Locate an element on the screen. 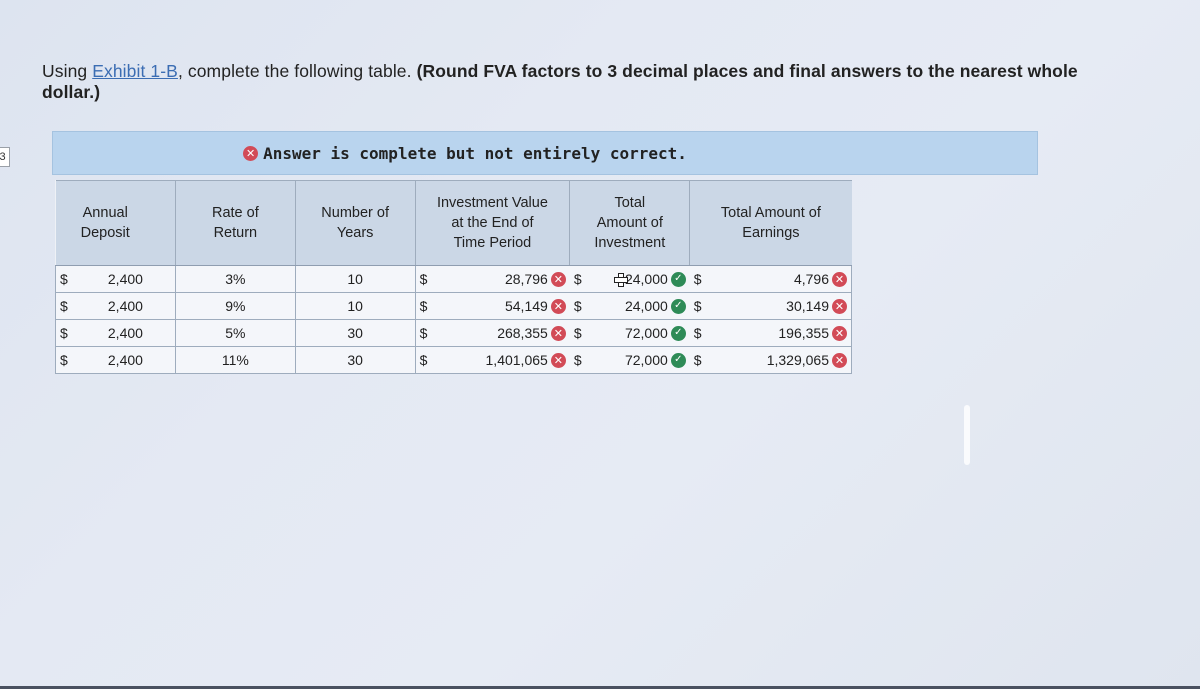 Image resolution: width=1200 pixels, height=689 pixels. total-earnings-cell: $30,149 ✕ is located at coordinates (770, 306).